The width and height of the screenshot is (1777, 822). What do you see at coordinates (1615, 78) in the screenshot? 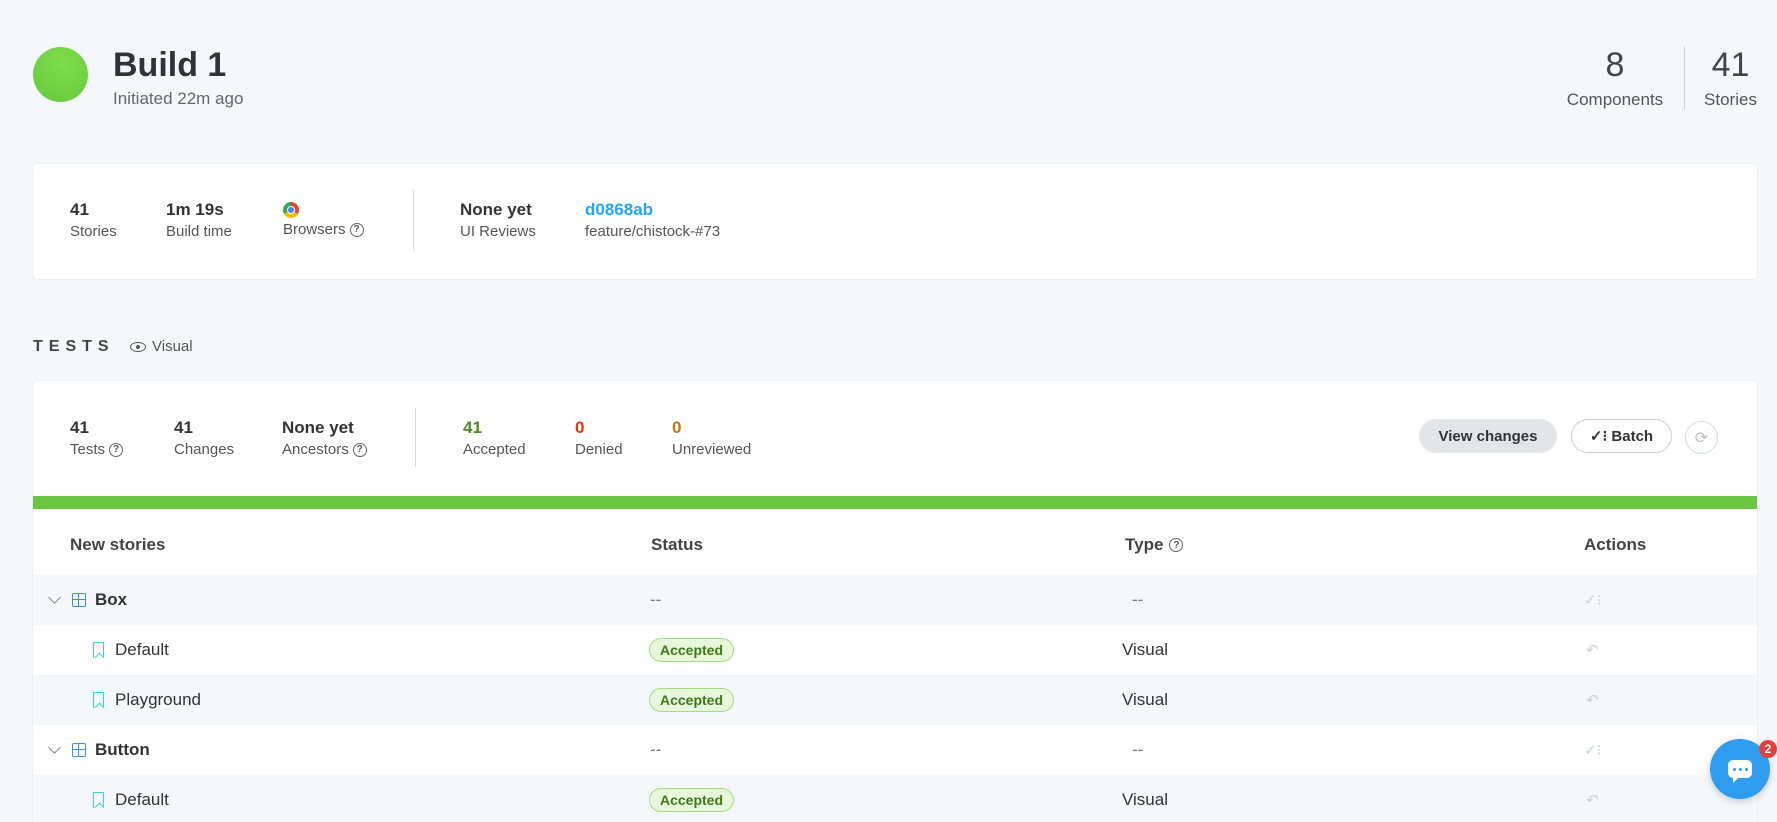
I see `components-stat: 8 Components` at bounding box center [1615, 78].